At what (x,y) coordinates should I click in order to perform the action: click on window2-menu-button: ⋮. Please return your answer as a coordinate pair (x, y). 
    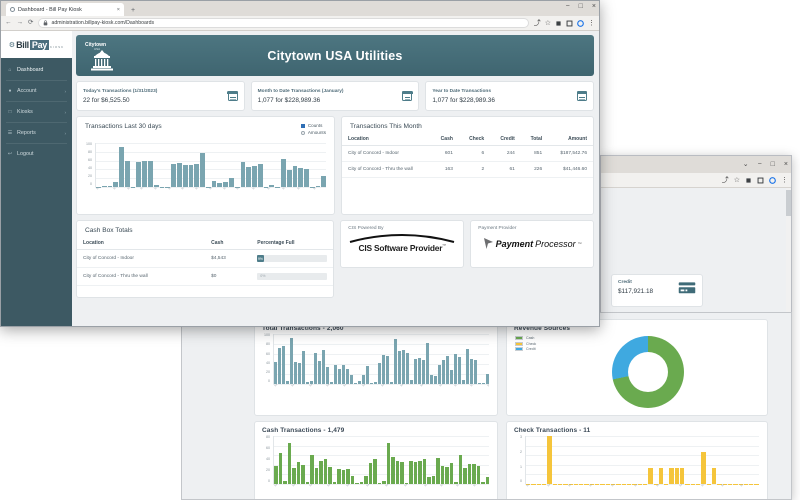
    Looking at the image, I should click on (784, 180).